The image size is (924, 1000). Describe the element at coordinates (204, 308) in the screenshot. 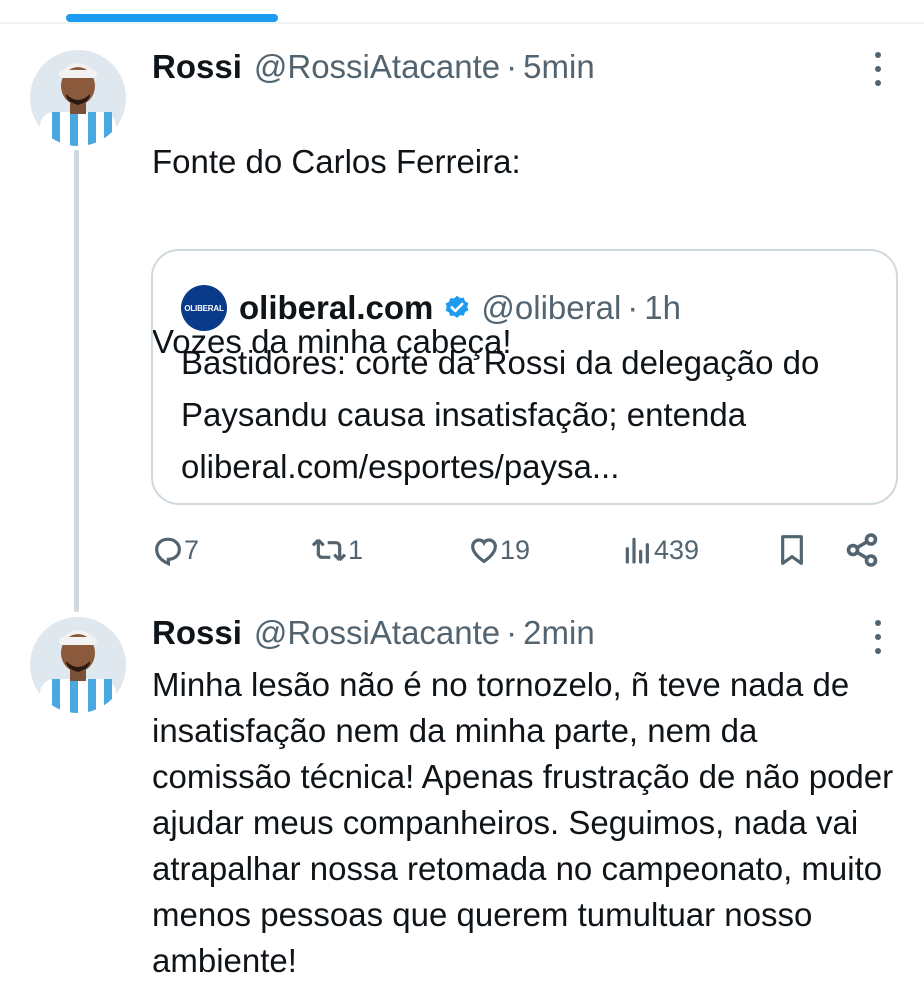

I see `oliberal-logo: OLIBERAL` at that location.